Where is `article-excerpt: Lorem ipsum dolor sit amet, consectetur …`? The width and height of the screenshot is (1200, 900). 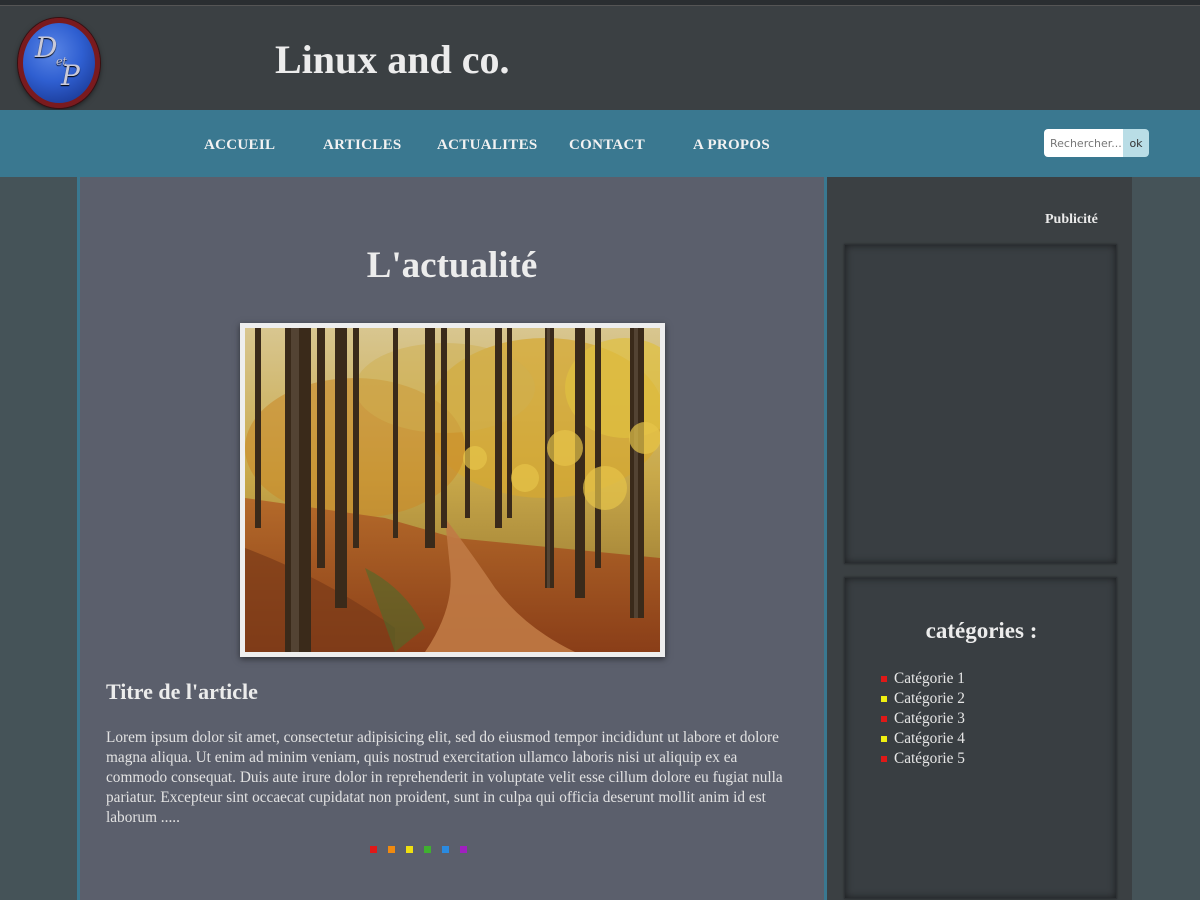 article-excerpt: Lorem ipsum dolor sit amet, consectetur … is located at coordinates (444, 777).